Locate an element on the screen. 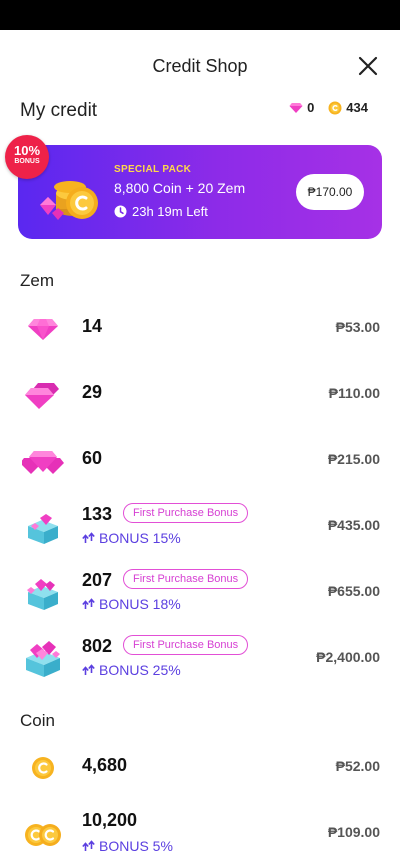 Image resolution: width=400 pixels, height=867 pixels. gem-cluster-icon is located at coordinates (43, 462).